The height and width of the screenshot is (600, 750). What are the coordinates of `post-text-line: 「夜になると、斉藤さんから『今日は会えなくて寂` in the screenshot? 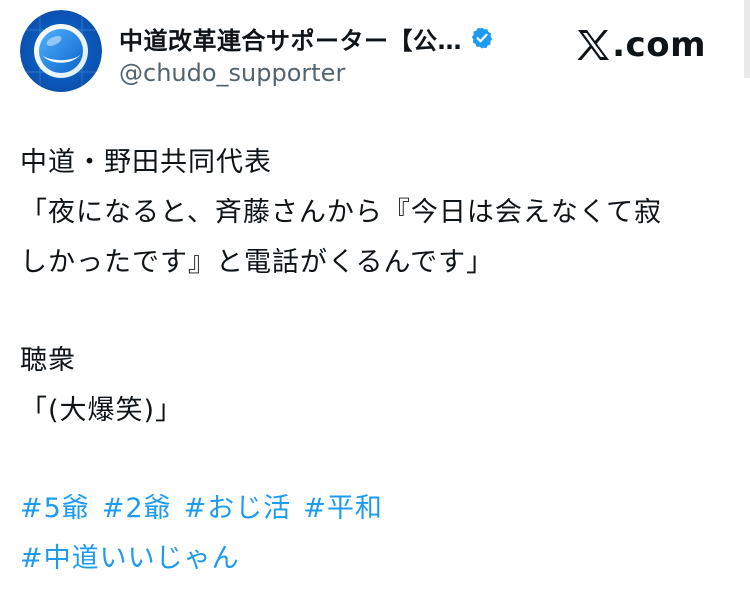 It's located at (341, 212).